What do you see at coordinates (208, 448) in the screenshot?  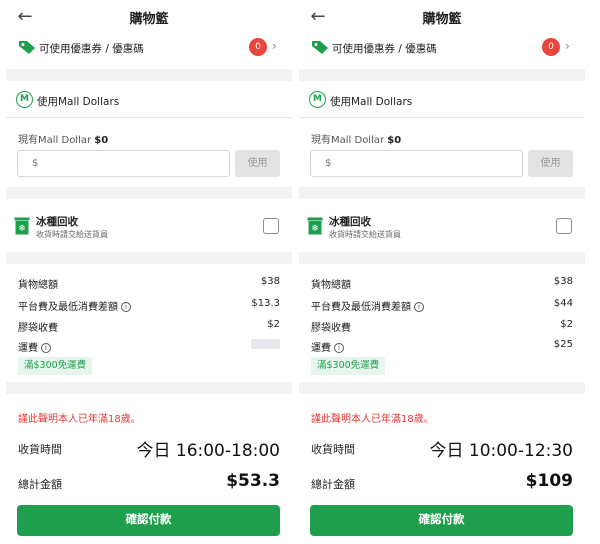 I see `delivery-time-value: 今日 16:00-18:00` at bounding box center [208, 448].